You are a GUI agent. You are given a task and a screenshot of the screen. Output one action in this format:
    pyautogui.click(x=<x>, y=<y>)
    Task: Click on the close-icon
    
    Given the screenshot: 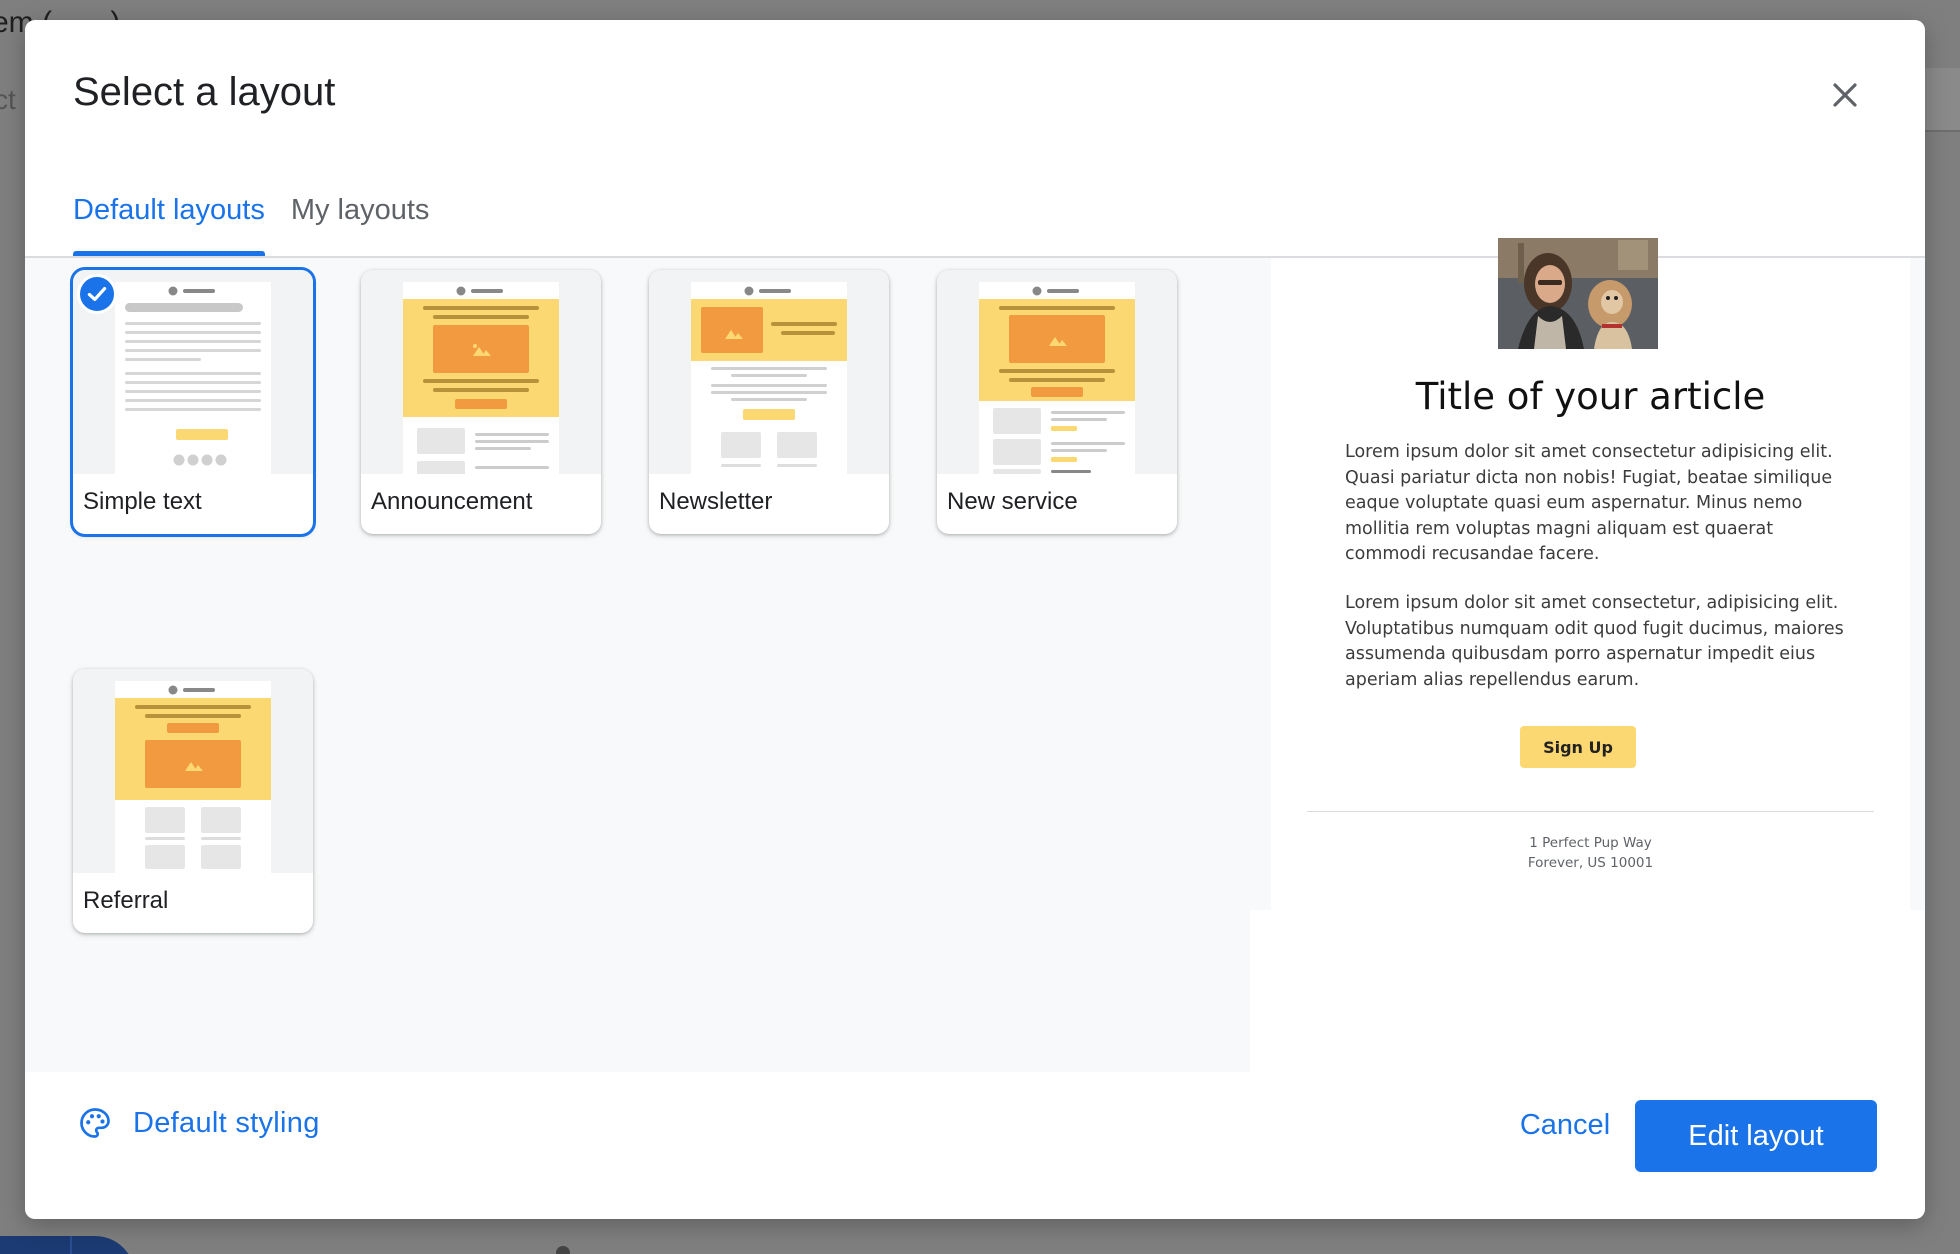 What is the action you would take?
    pyautogui.click(x=1845, y=95)
    